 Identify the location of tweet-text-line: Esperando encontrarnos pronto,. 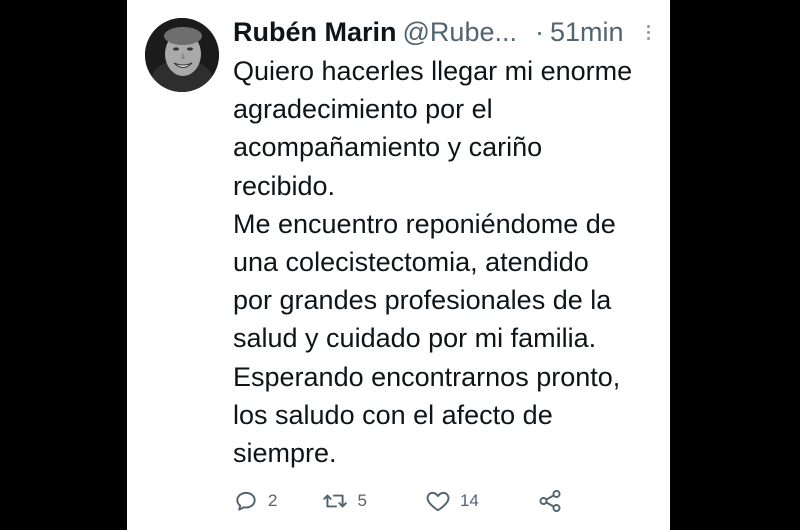
(427, 376).